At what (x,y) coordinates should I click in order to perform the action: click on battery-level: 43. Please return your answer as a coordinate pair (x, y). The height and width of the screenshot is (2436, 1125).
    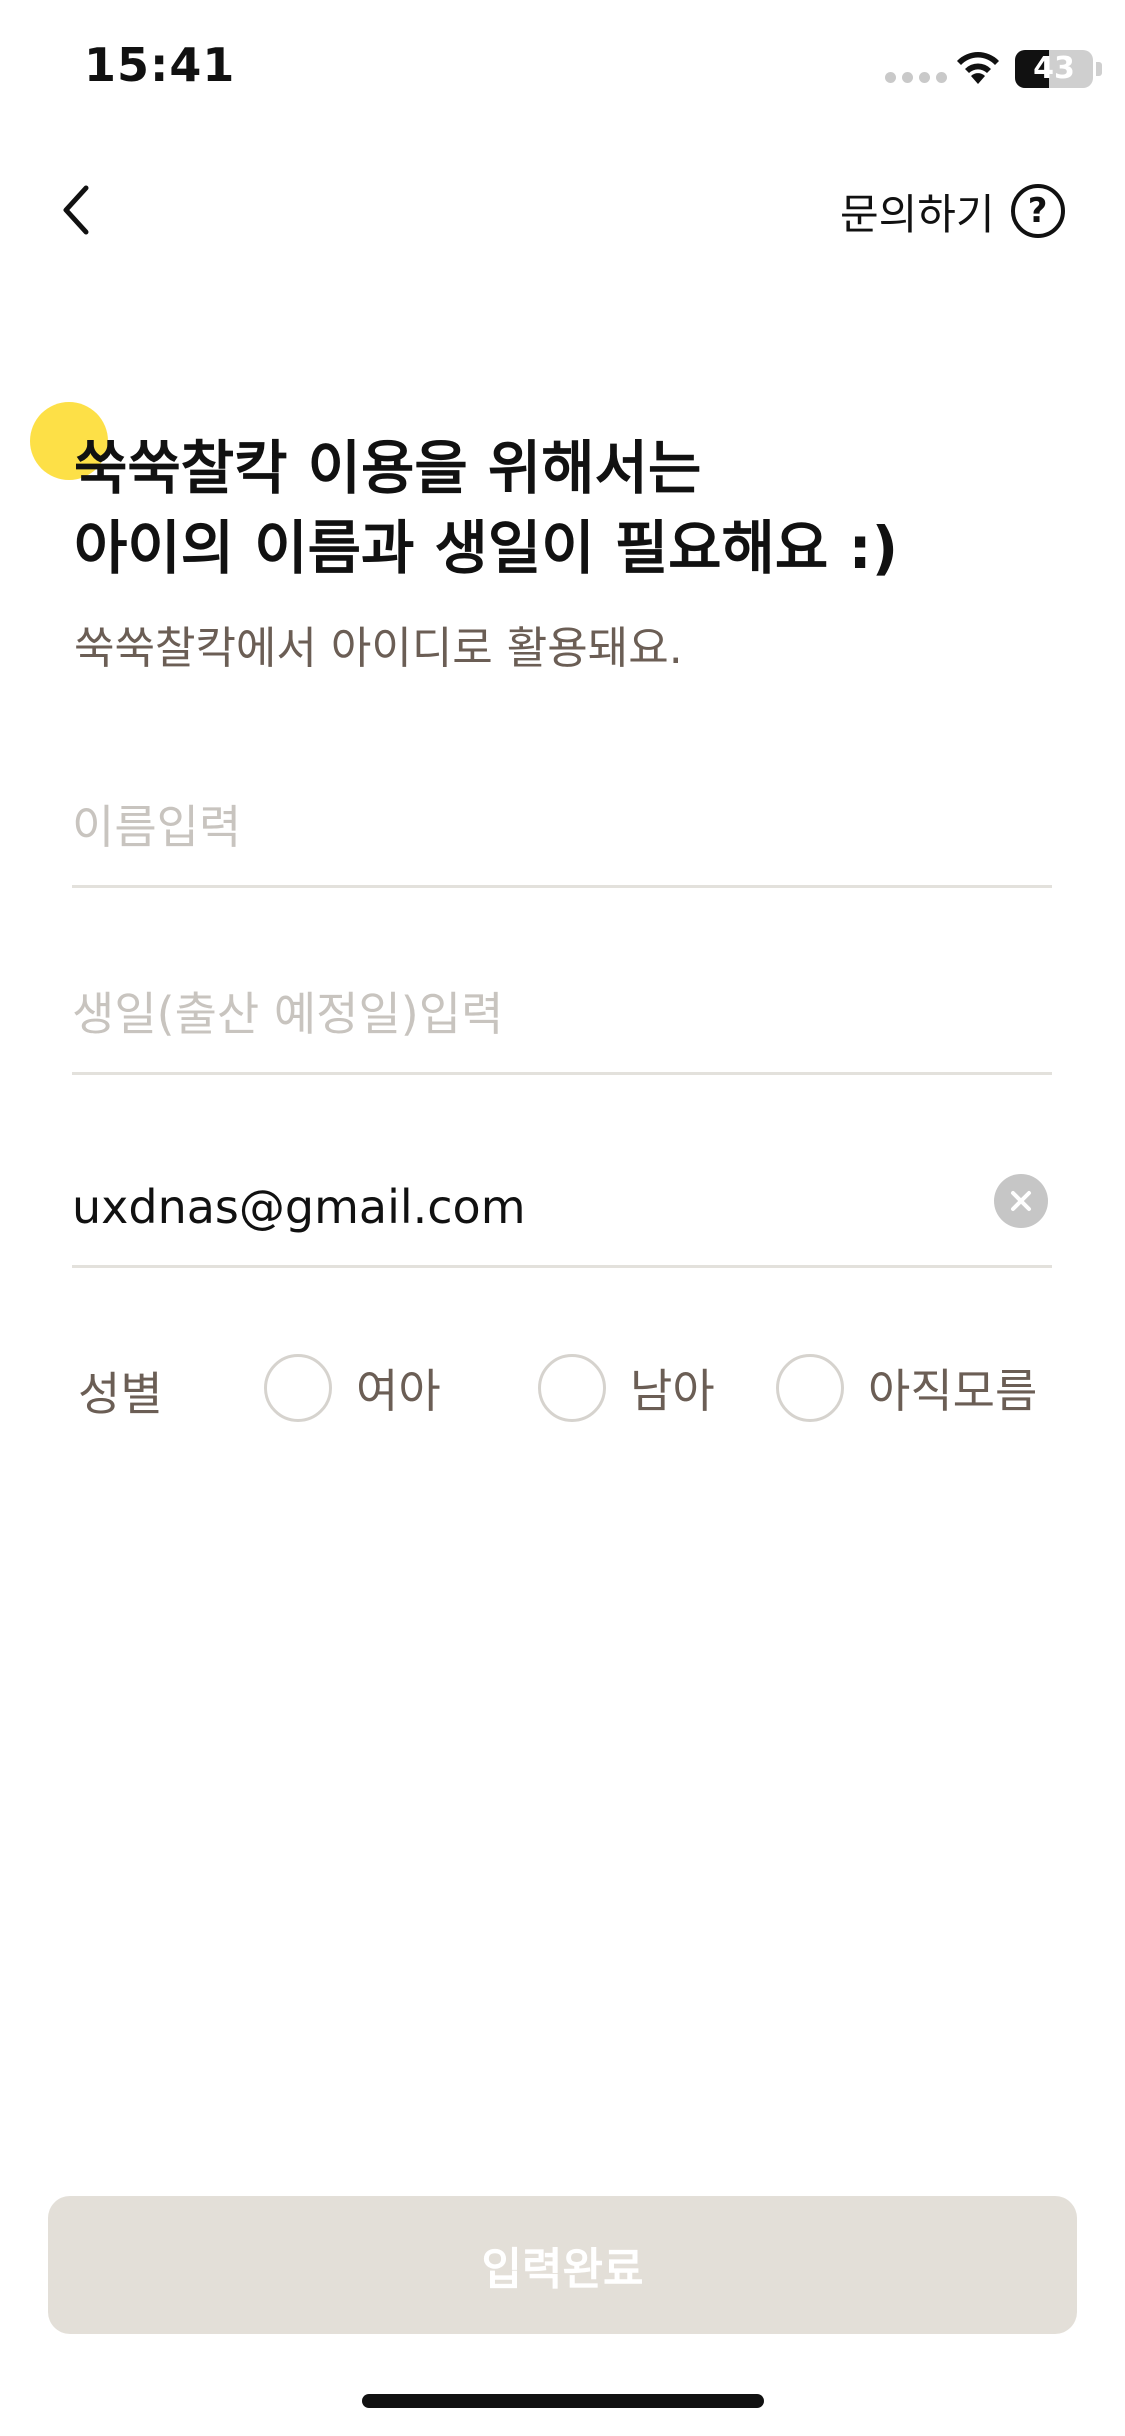
    Looking at the image, I should click on (1054, 68).